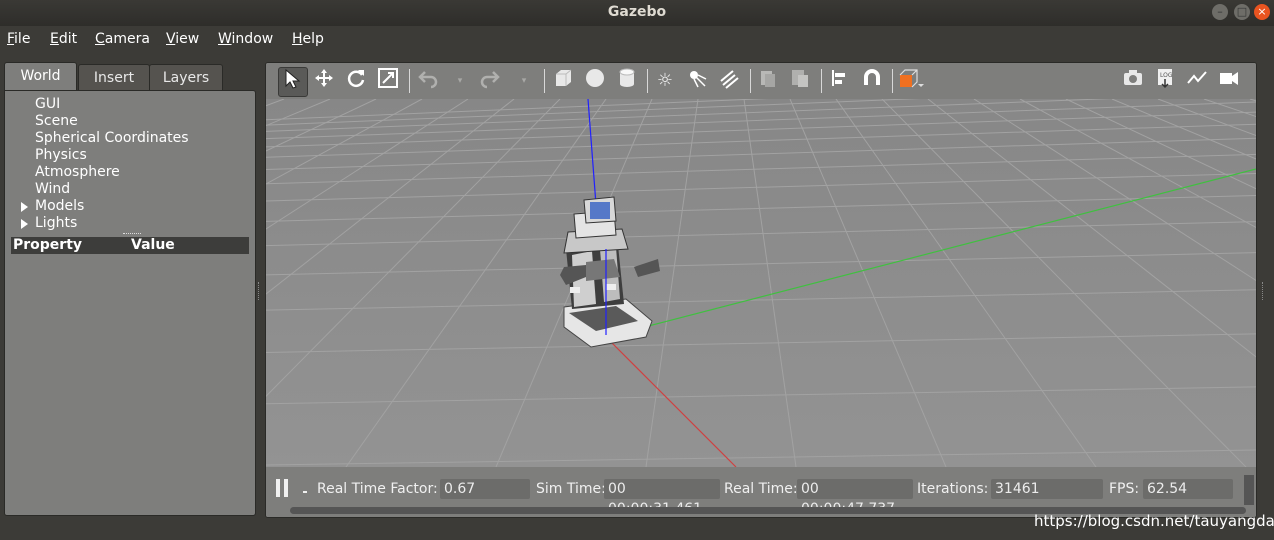  Describe the element at coordinates (595, 81) in the screenshot. I see `sphere-icon` at that location.